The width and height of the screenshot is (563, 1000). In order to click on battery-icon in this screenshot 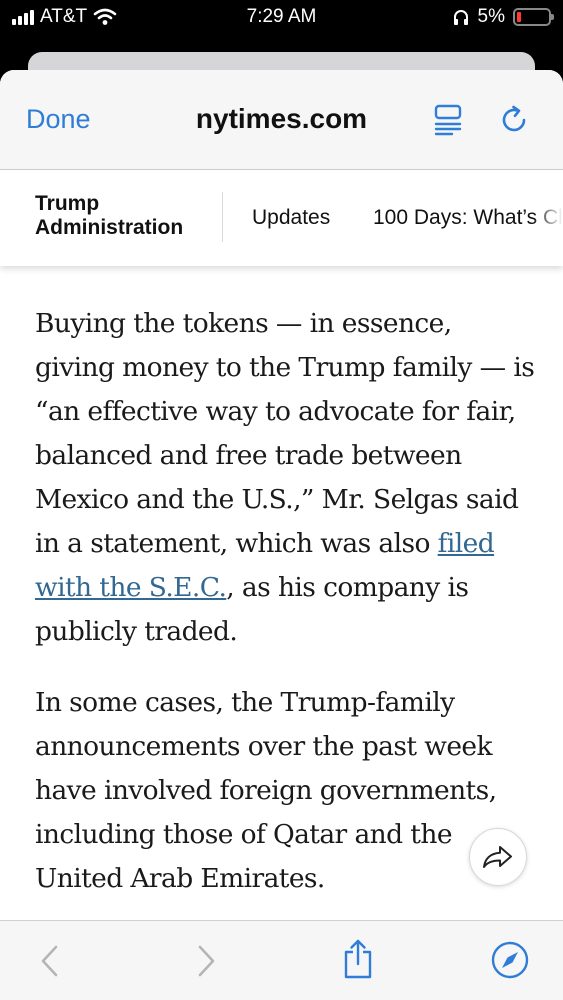, I will do `click(533, 17)`.